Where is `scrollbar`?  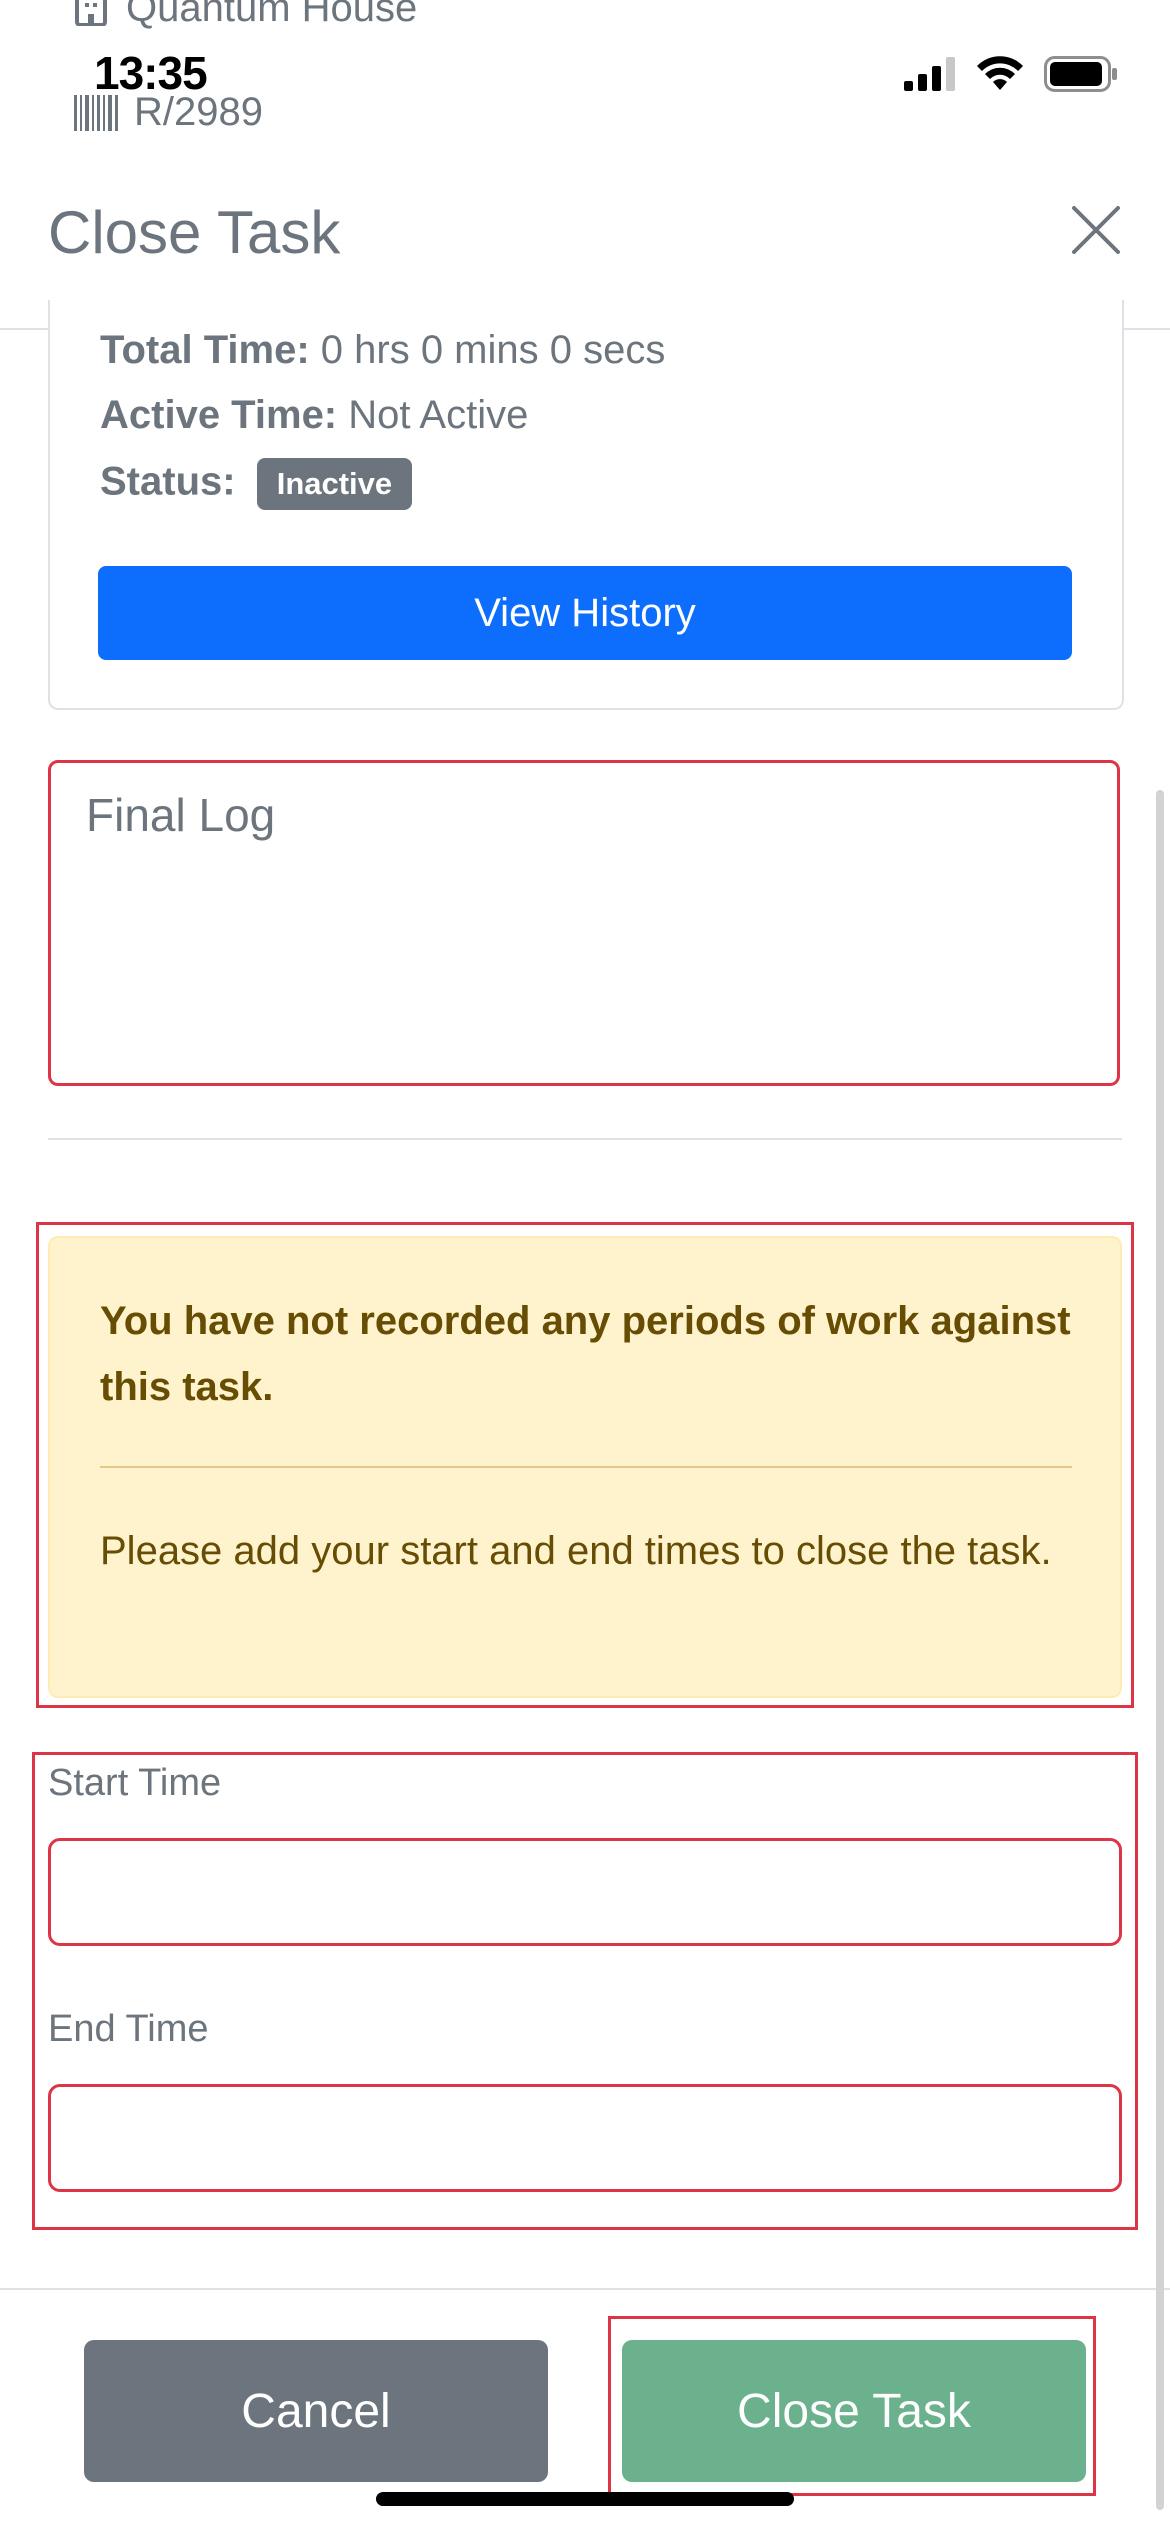 scrollbar is located at coordinates (1160, 1650).